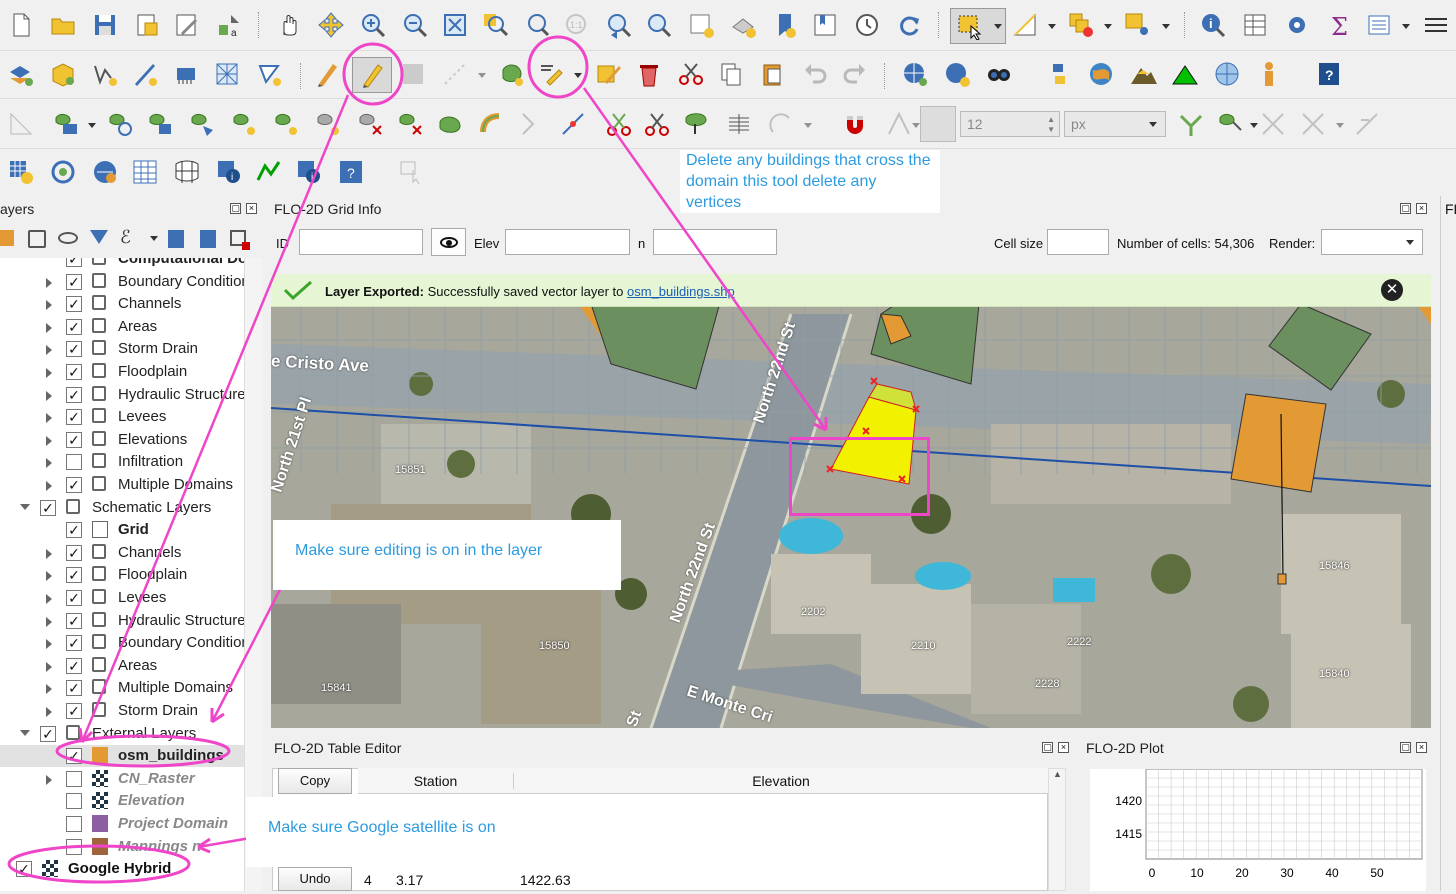  What do you see at coordinates (208, 239) in the screenshot?
I see `collapse-all-icon` at bounding box center [208, 239].